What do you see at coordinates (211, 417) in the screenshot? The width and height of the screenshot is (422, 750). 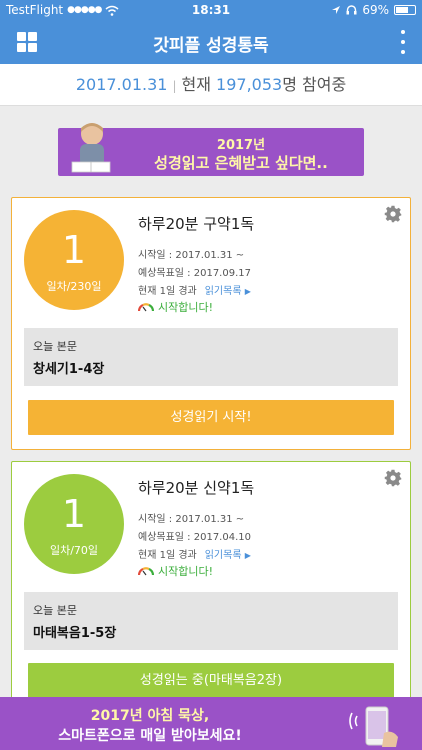 I see `start-reading-button: 성경읽기 시작!` at bounding box center [211, 417].